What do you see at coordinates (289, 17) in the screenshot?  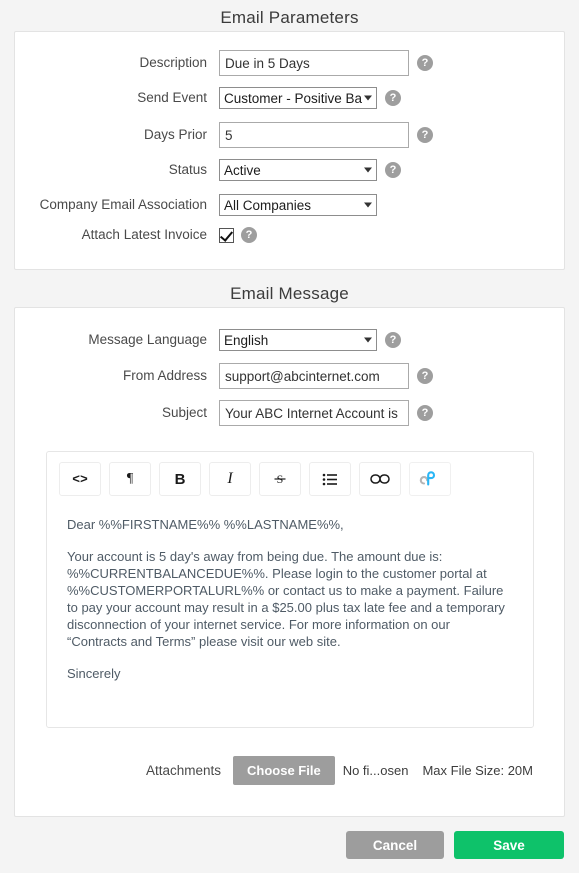 I see `section-title-email-parameters: Email Parameters` at bounding box center [289, 17].